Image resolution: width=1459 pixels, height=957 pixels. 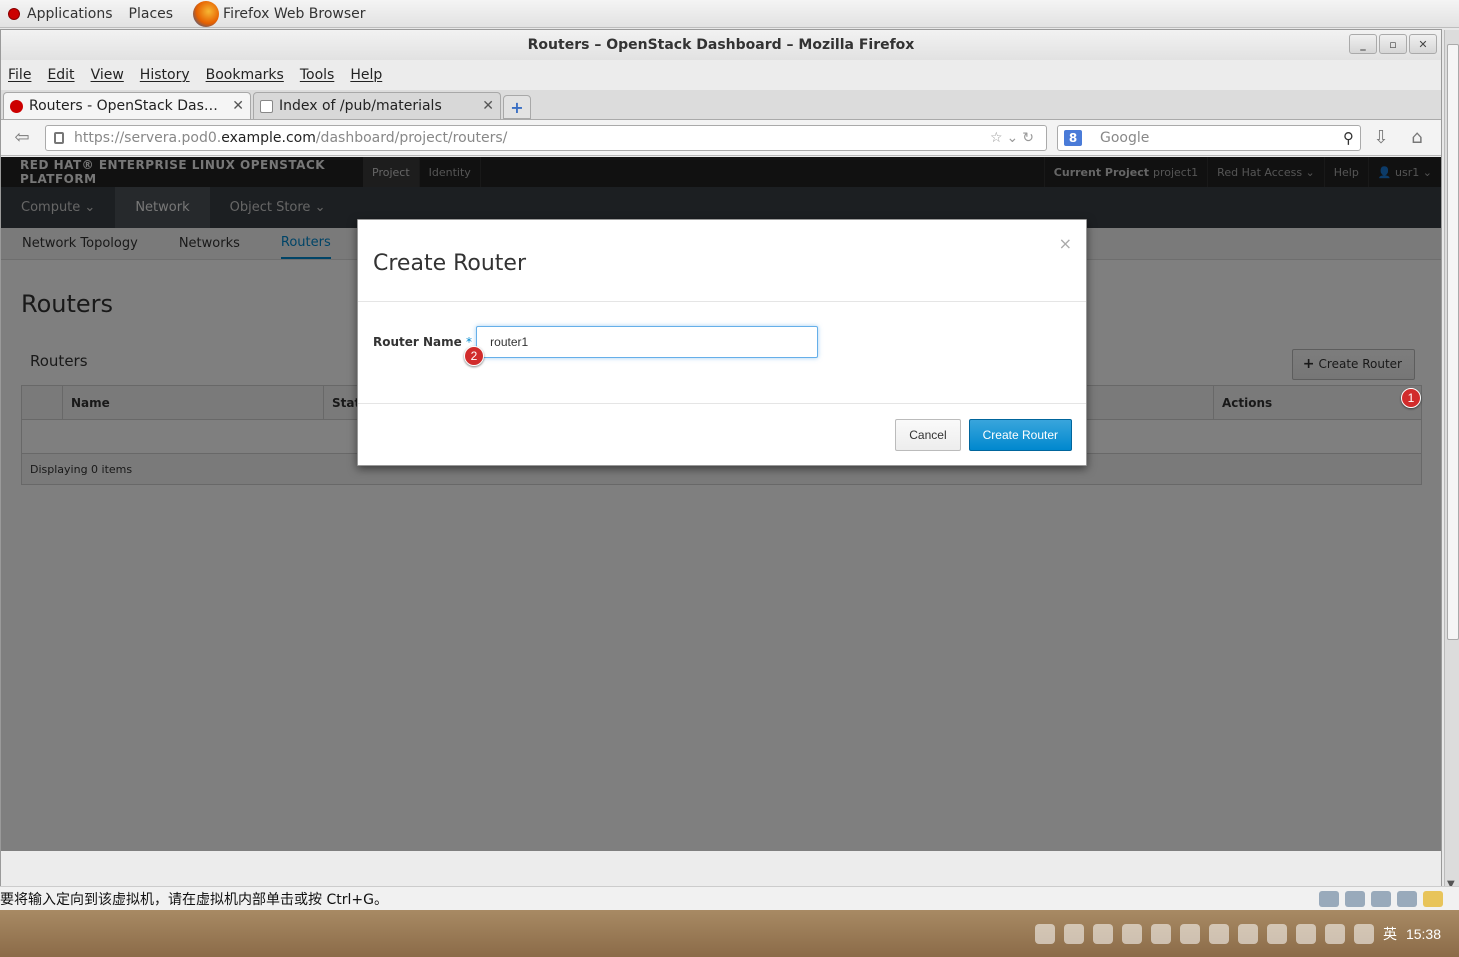 I want to click on tab-routers: Routers - OpenStack Dashb... ✕, so click(x=127, y=105).